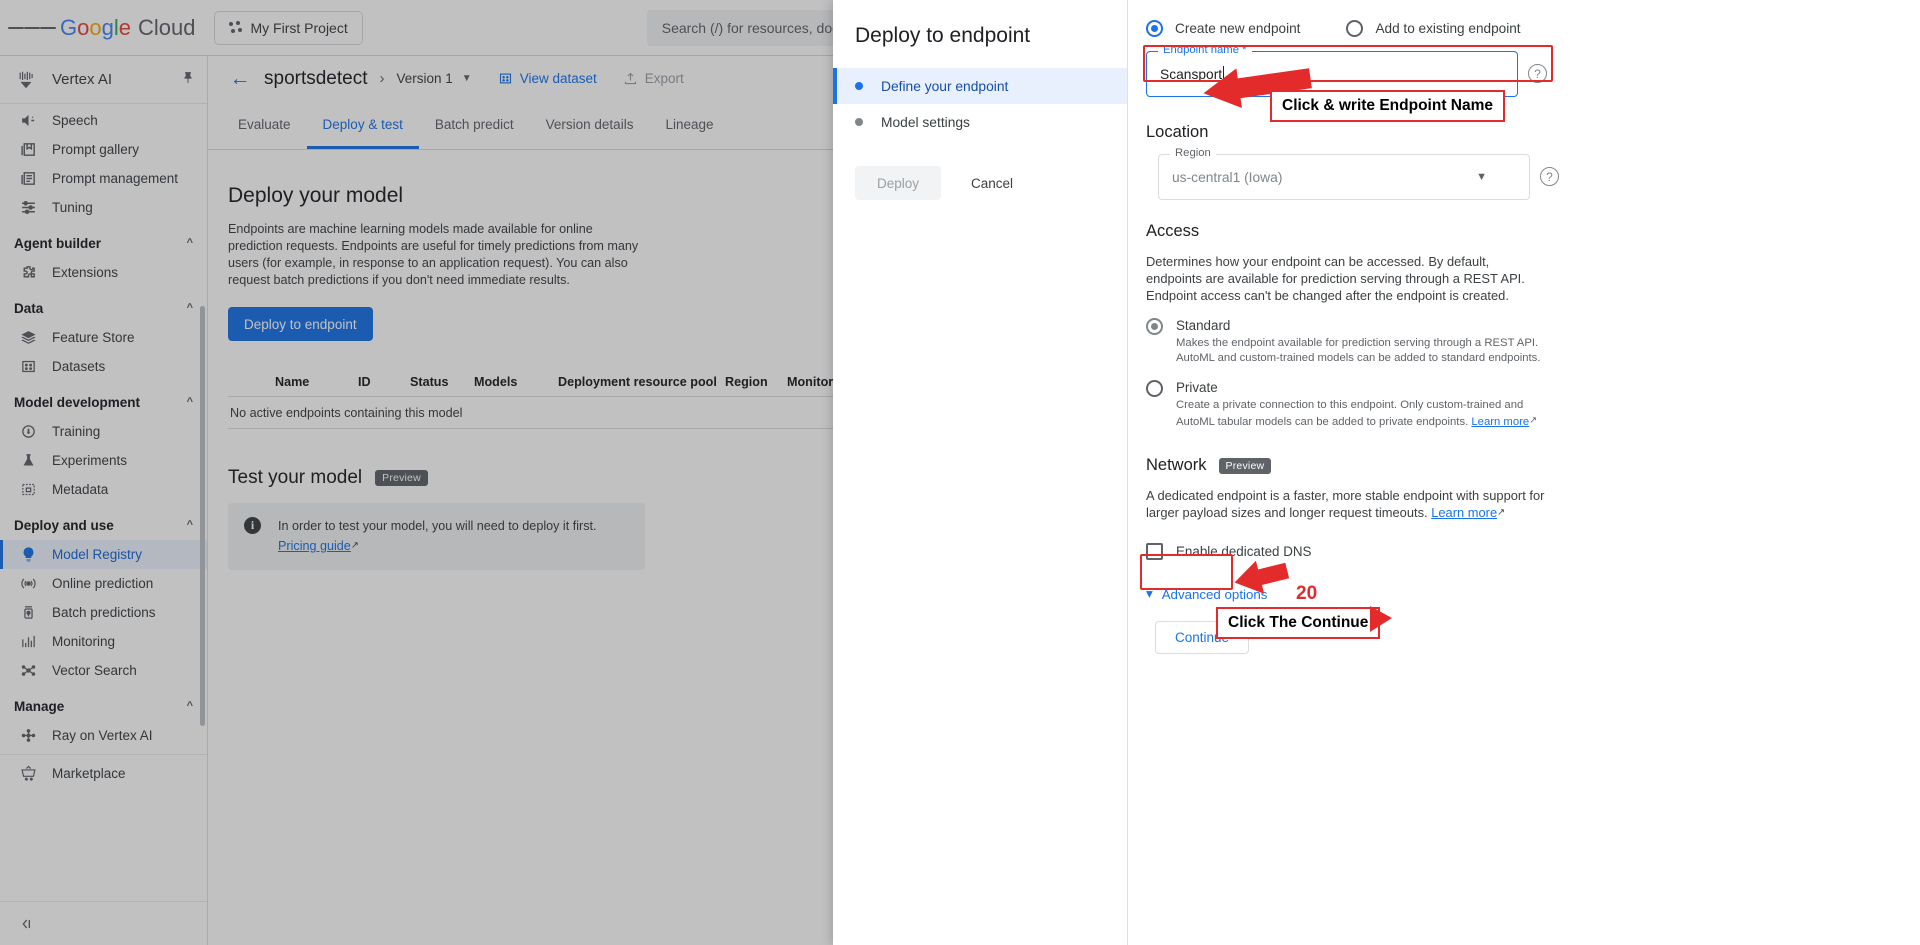 This screenshot has width=1920, height=945. What do you see at coordinates (1223, 28) in the screenshot?
I see `radio-create-new-endpoint: Create new endpoint` at bounding box center [1223, 28].